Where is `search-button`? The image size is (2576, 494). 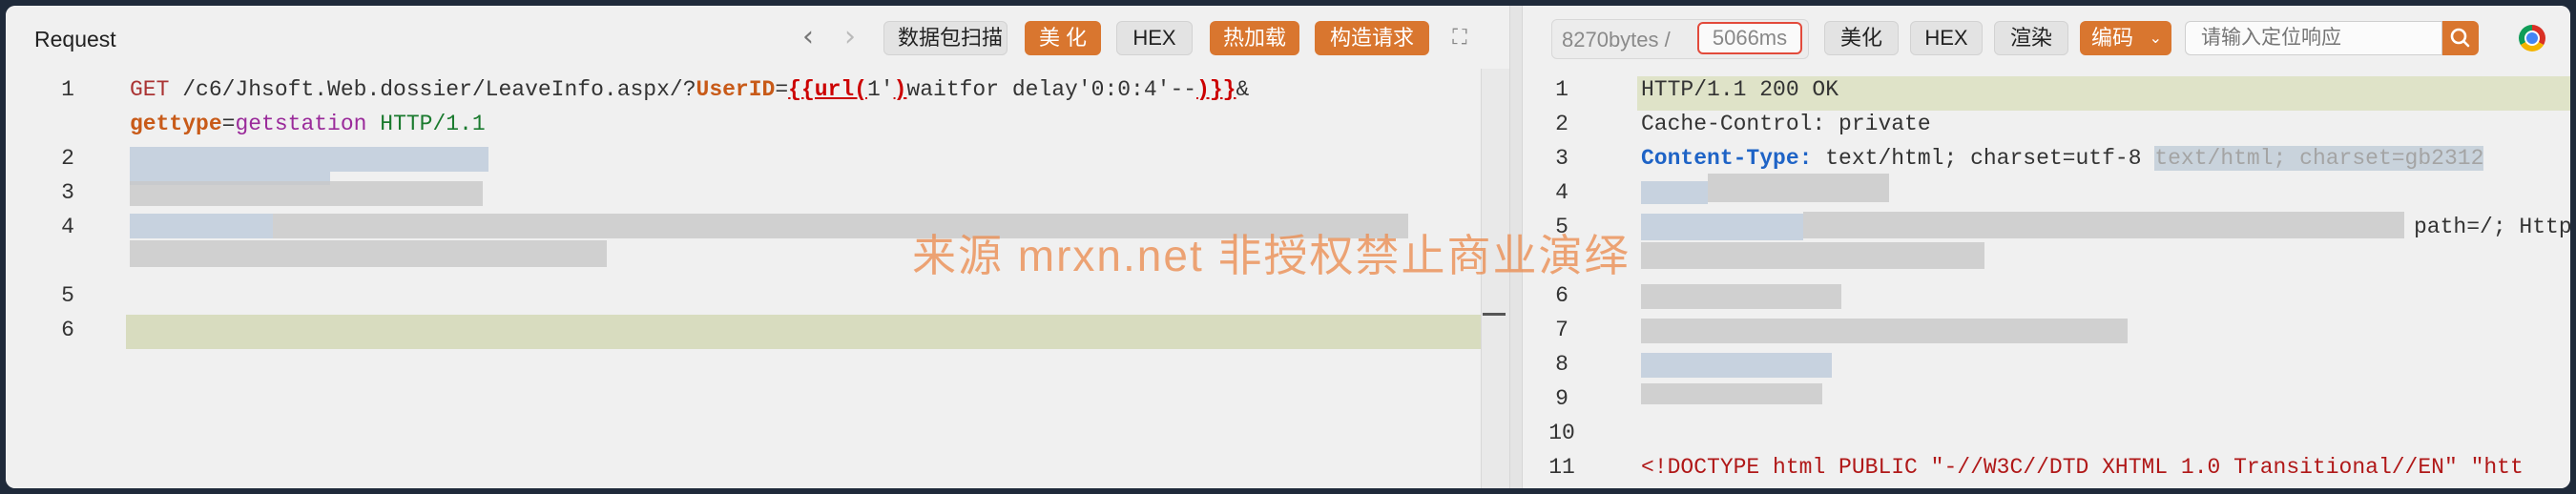
search-button is located at coordinates (2460, 38).